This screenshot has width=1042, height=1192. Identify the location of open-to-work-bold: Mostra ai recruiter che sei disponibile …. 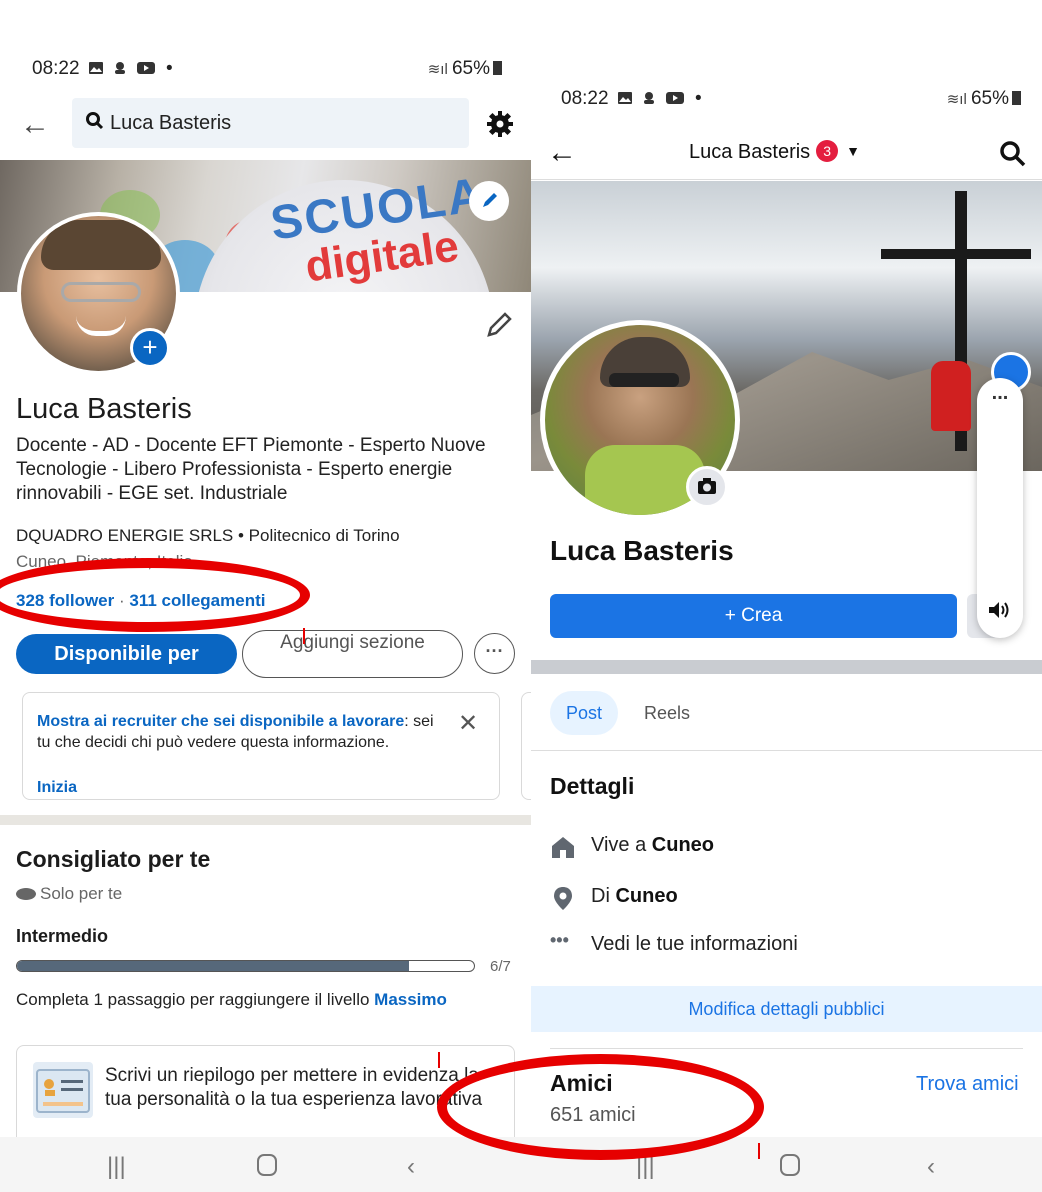
(220, 721).